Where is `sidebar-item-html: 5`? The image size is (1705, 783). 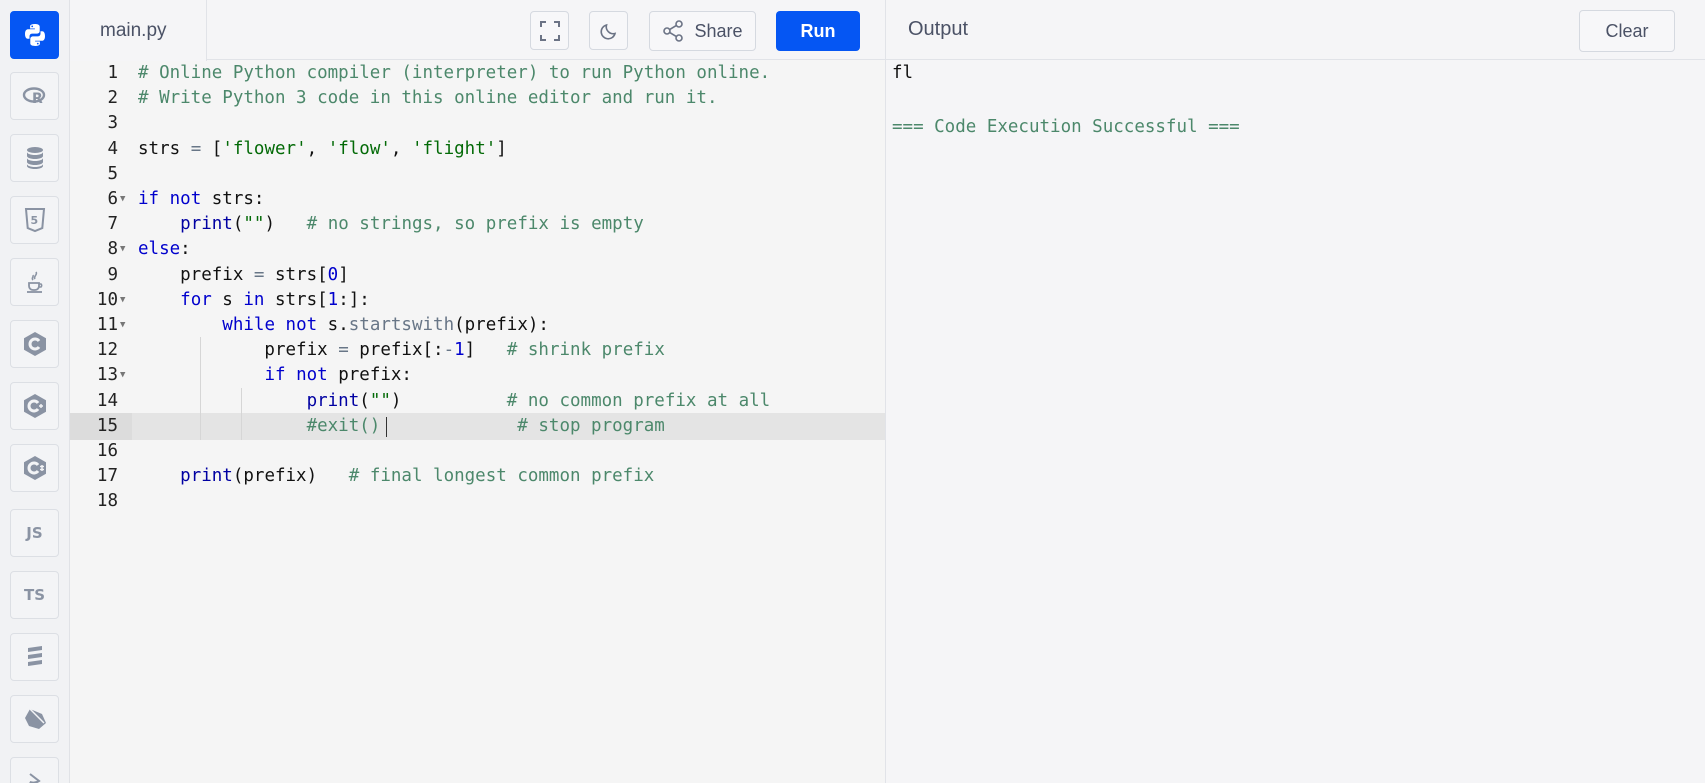
sidebar-item-html: 5 is located at coordinates (34, 220).